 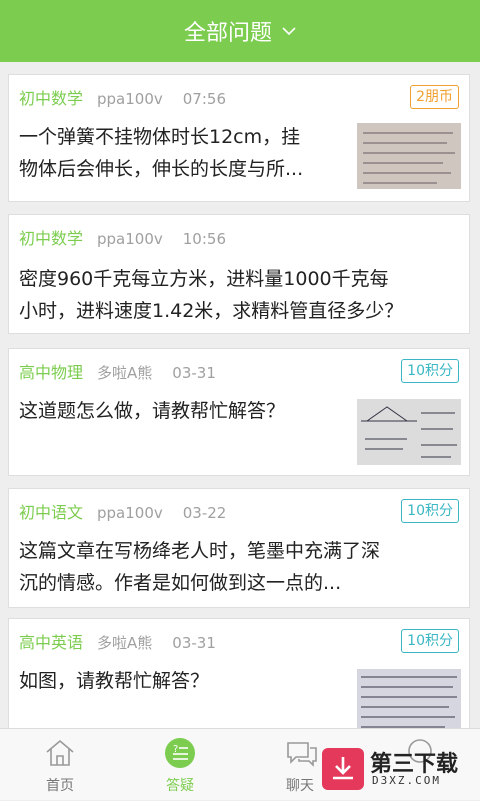 I want to click on tab-home: 首页, so click(x=60, y=765).